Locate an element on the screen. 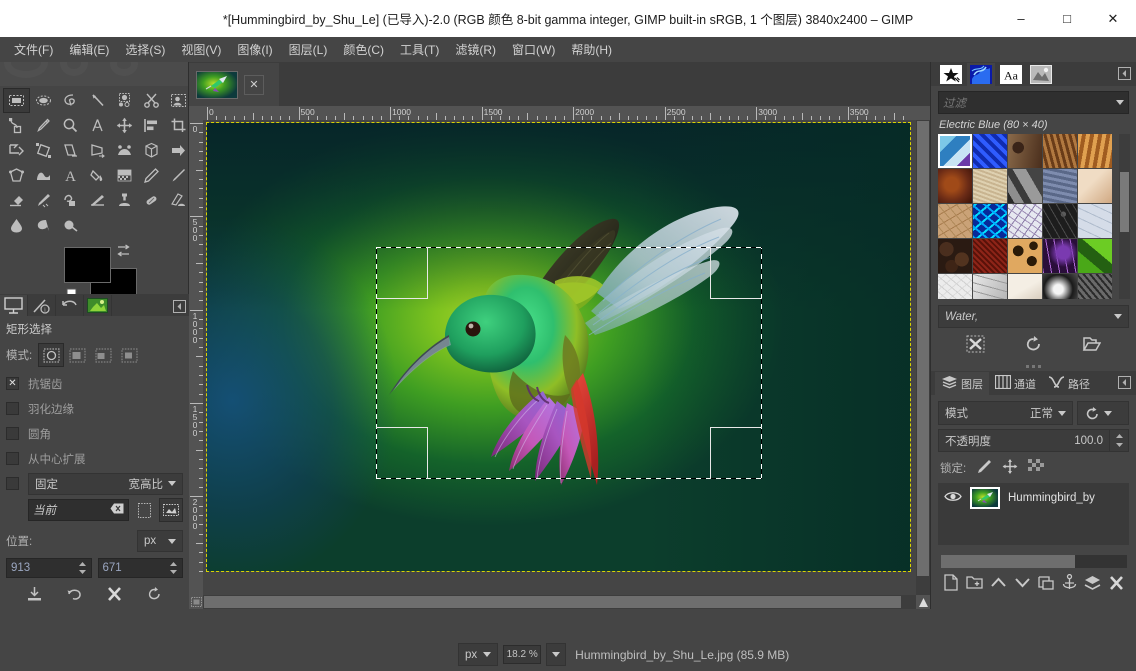 Image resolution: width=1136 pixels, height=671 pixels. canvas-vertical-scrollbar is located at coordinates (923, 357).